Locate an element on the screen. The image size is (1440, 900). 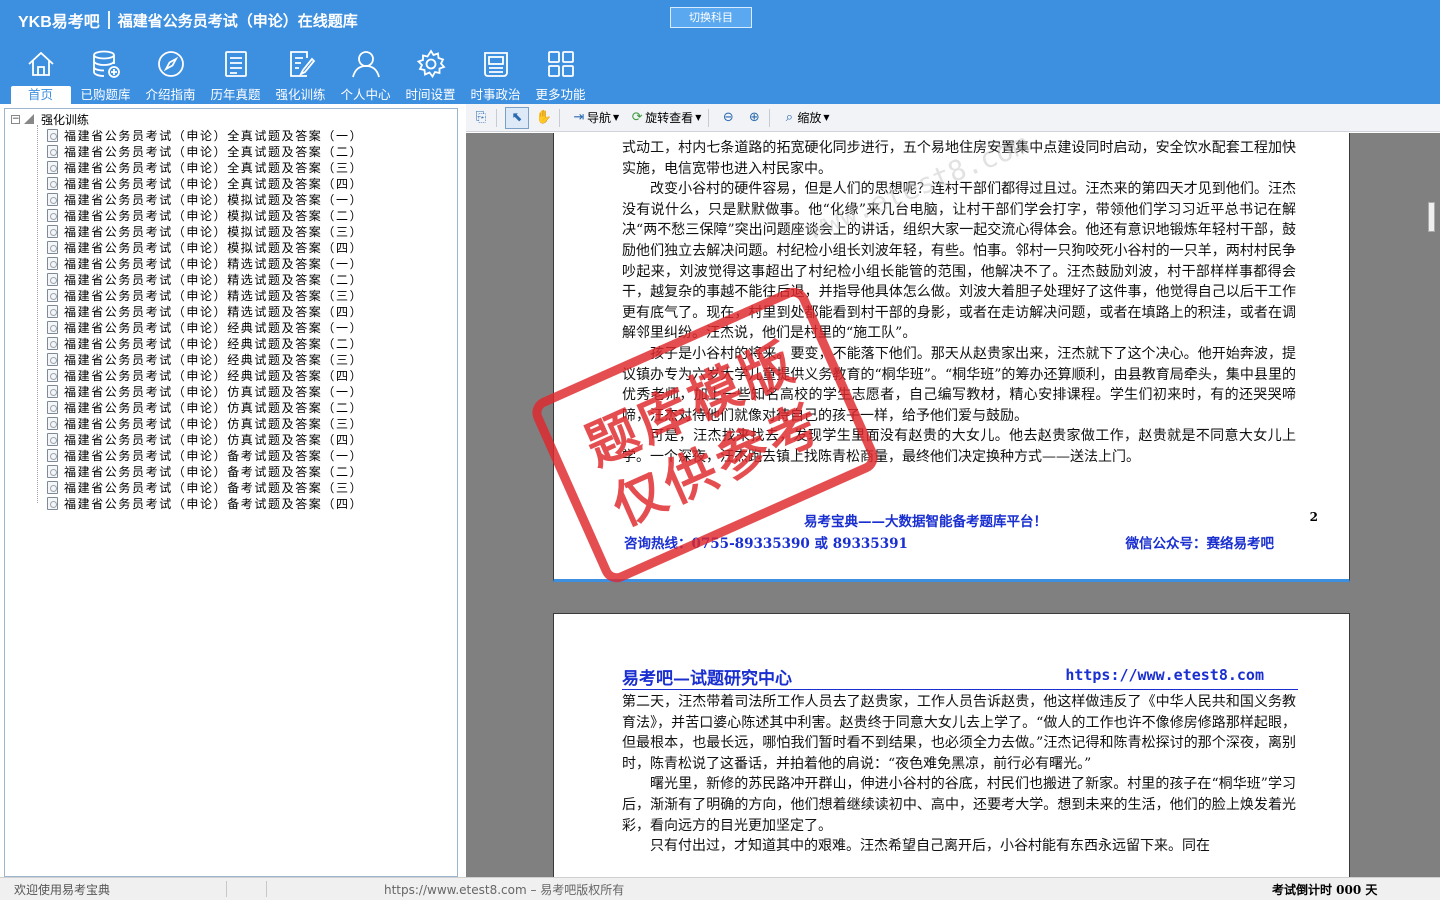
nav-purchased: 已购题库 is located at coordinates (105, 75).